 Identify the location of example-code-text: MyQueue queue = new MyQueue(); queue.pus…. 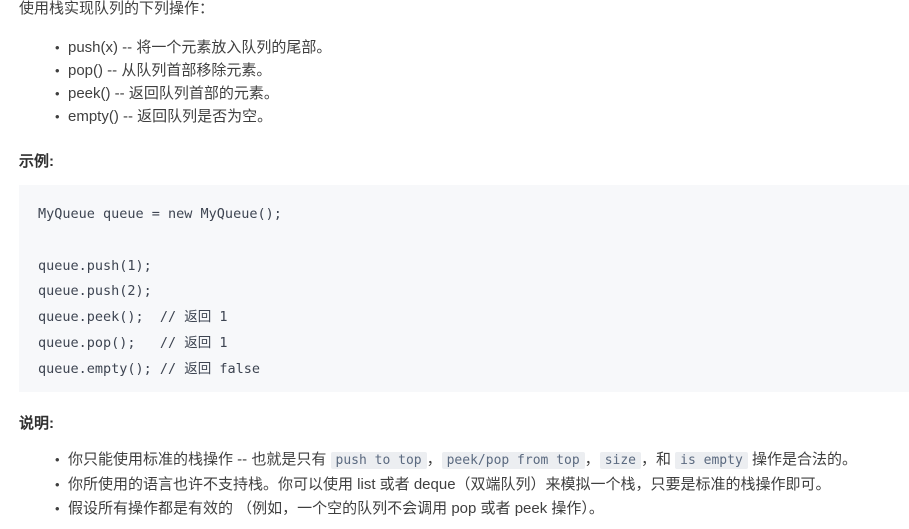
(160, 291).